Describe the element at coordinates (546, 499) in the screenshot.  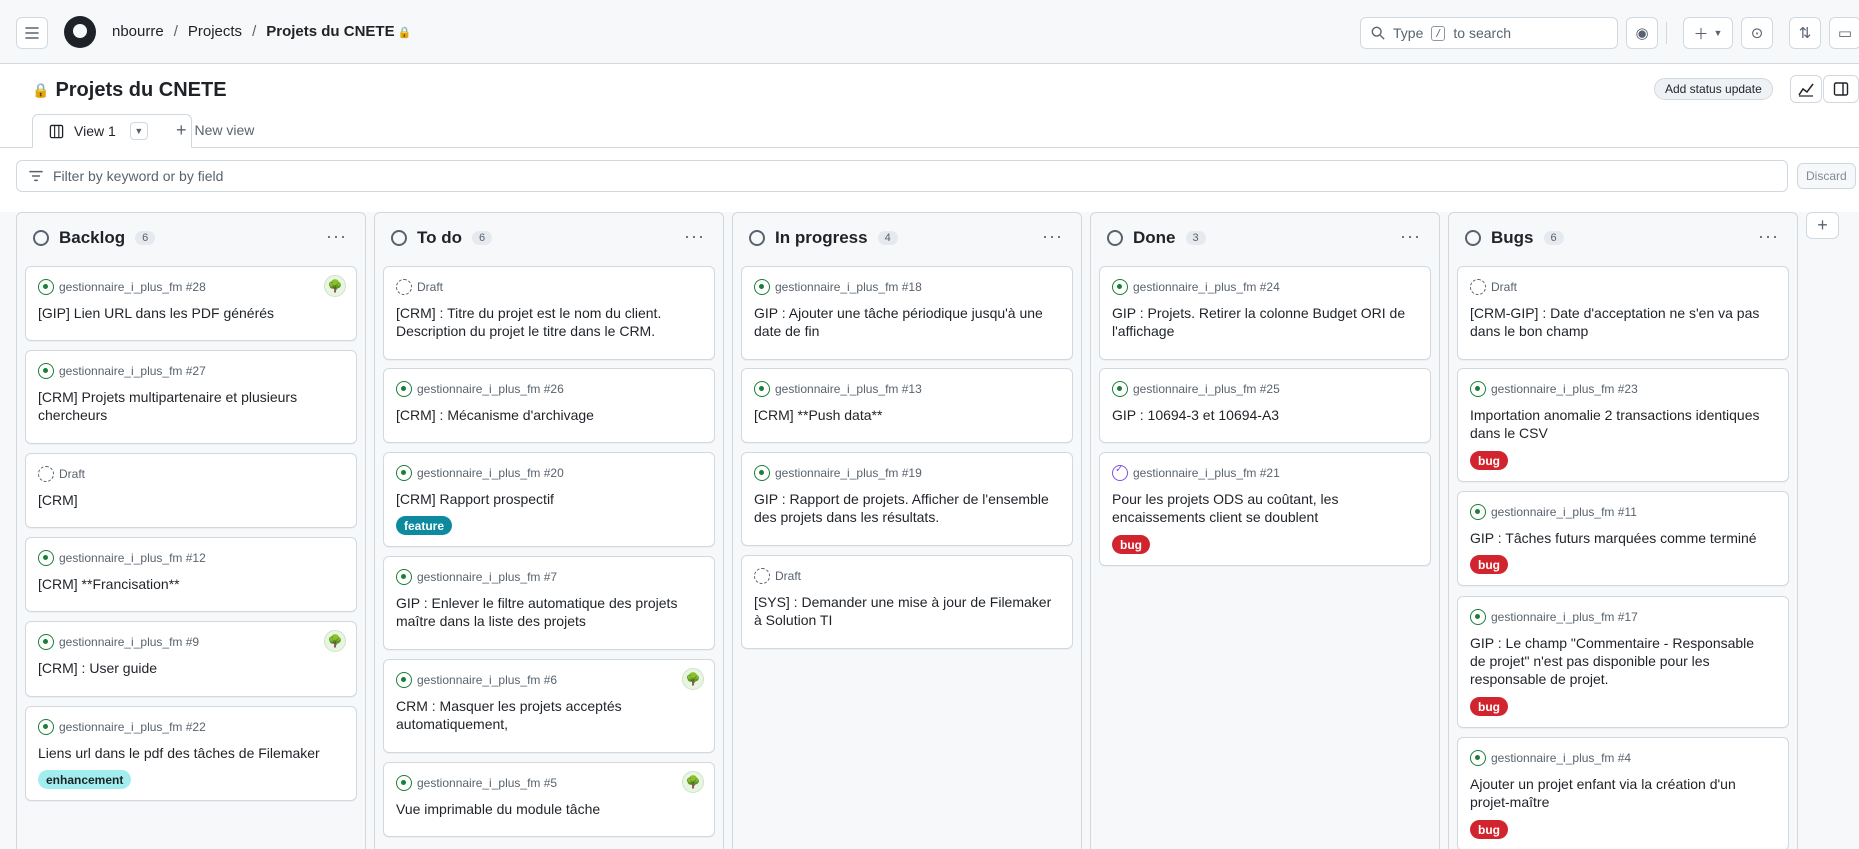
I see `card-title: [CRM] Rapport prospectif` at that location.